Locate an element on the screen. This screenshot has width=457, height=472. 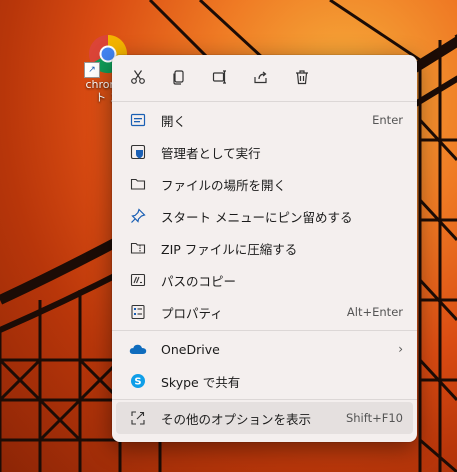
copy-icon is located at coordinates (178, 77).